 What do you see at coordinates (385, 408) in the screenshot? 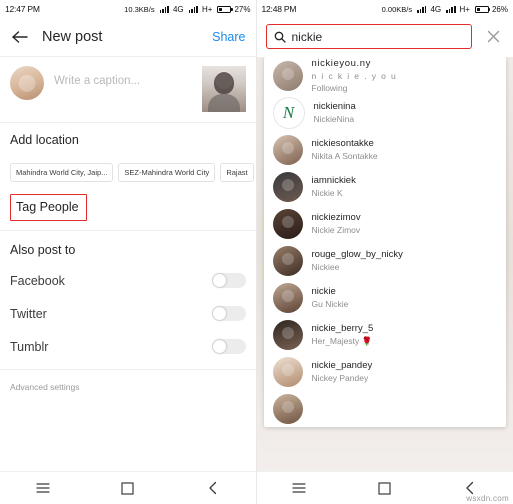
I see `list-item` at bounding box center [385, 408].